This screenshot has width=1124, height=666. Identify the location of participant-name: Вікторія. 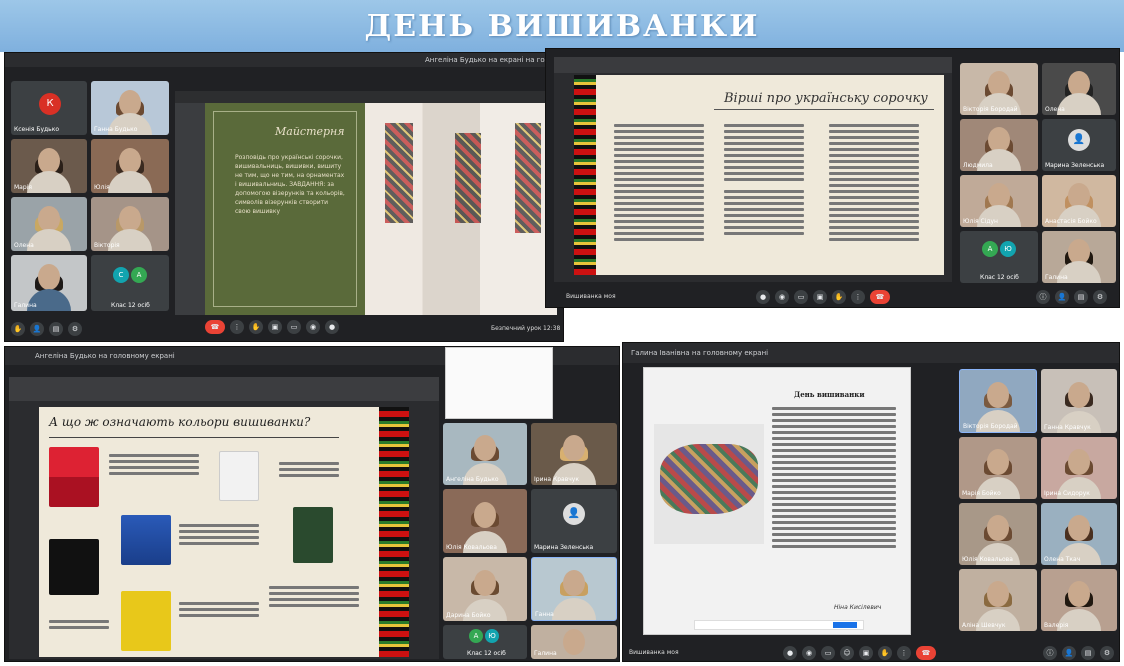
(107, 245).